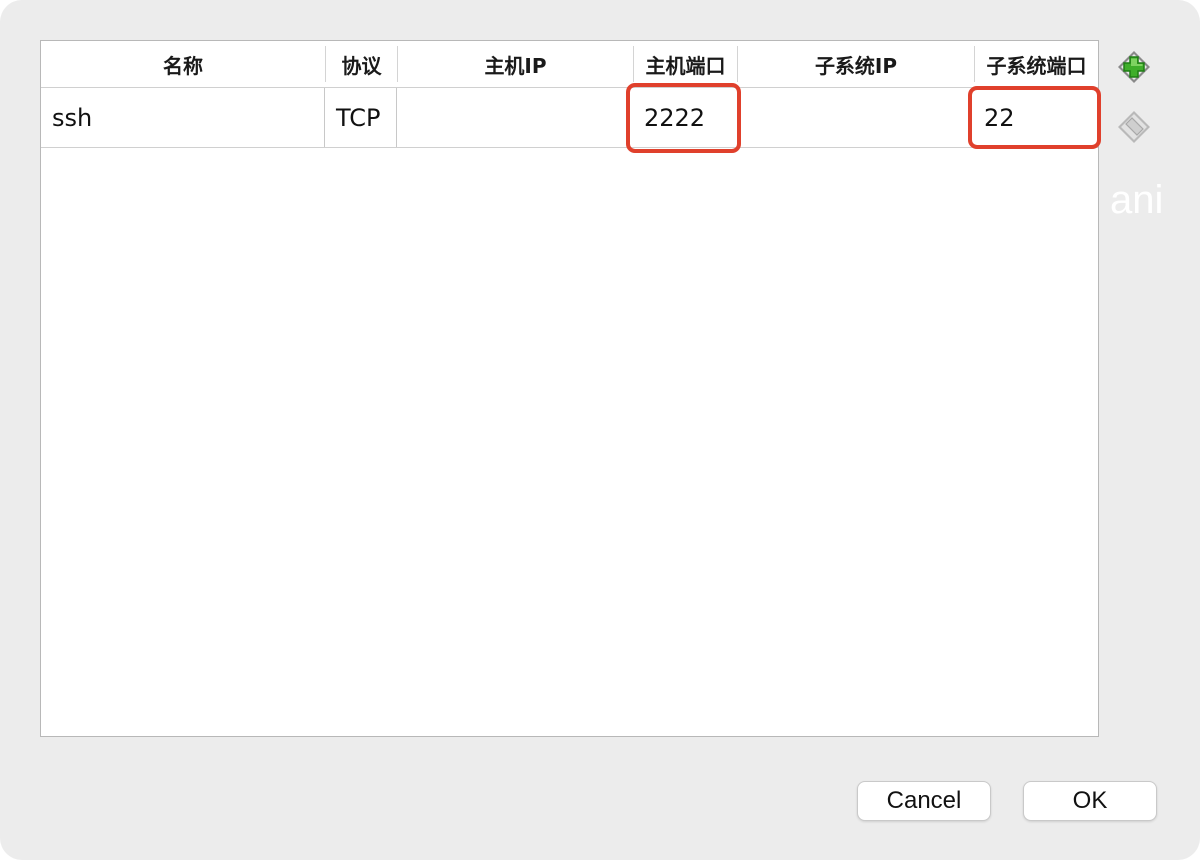 The height and width of the screenshot is (860, 1200). I want to click on ok-button: OK, so click(1090, 801).